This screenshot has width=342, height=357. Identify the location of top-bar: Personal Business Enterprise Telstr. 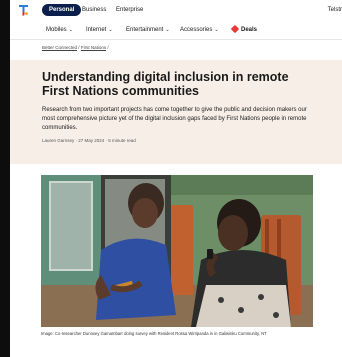
(176, 10).